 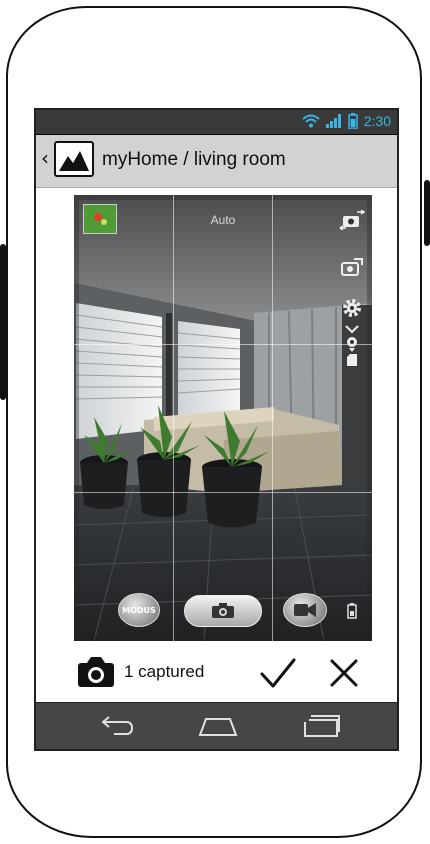 What do you see at coordinates (100, 219) in the screenshot?
I see `last-photo-thumbnail` at bounding box center [100, 219].